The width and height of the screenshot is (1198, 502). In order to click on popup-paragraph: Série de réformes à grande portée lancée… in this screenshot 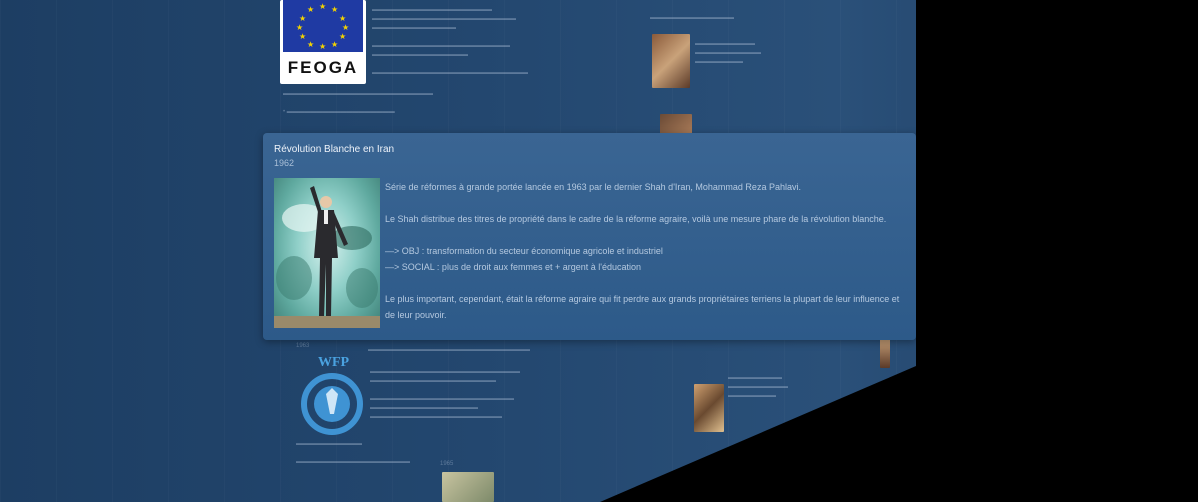, I will do `click(593, 187)`.